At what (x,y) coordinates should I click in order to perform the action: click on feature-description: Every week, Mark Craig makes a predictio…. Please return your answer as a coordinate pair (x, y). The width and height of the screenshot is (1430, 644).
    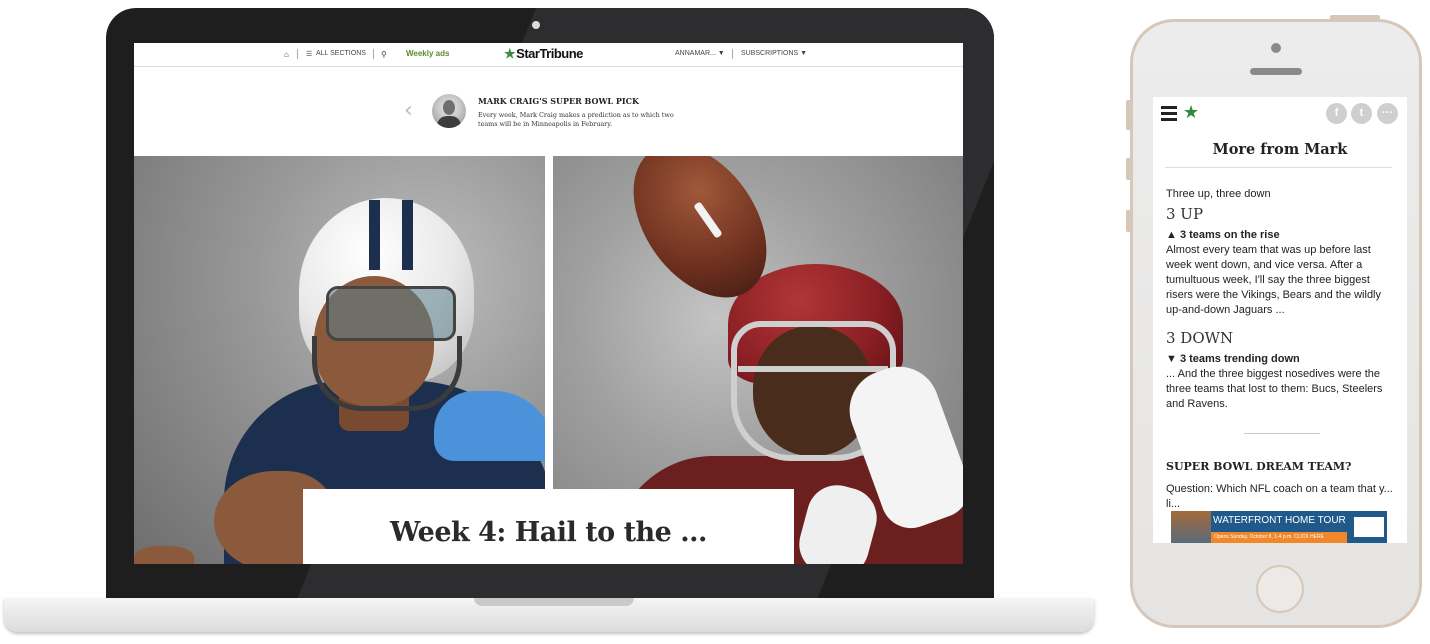
    Looking at the image, I should click on (576, 119).